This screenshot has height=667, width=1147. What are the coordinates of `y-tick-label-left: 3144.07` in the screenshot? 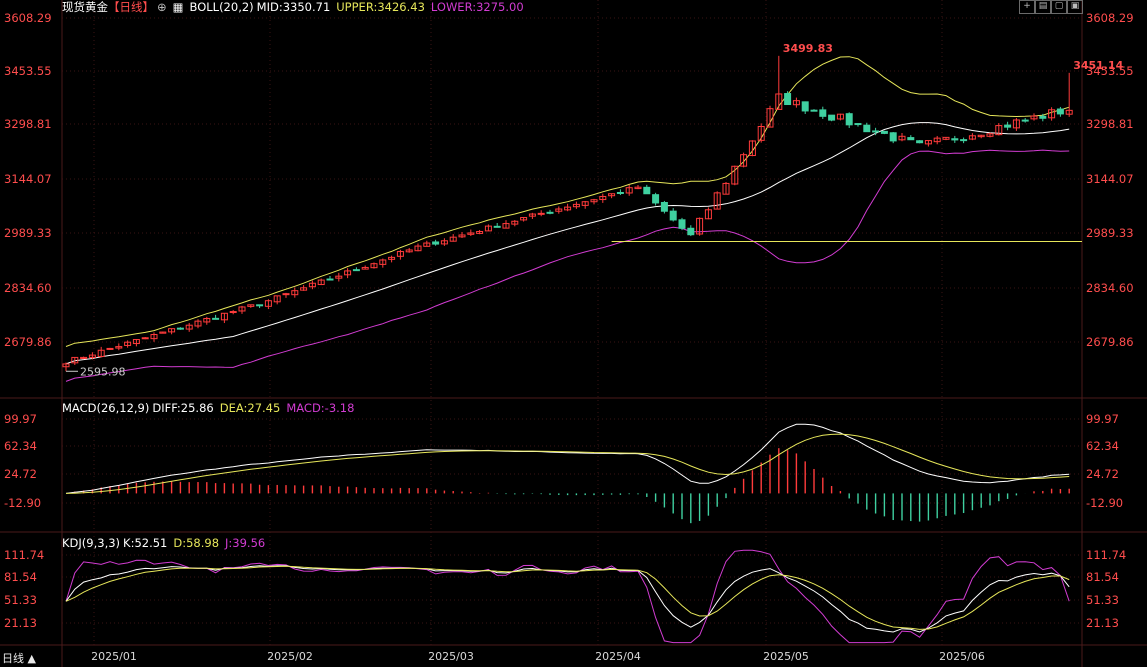 It's located at (28, 179).